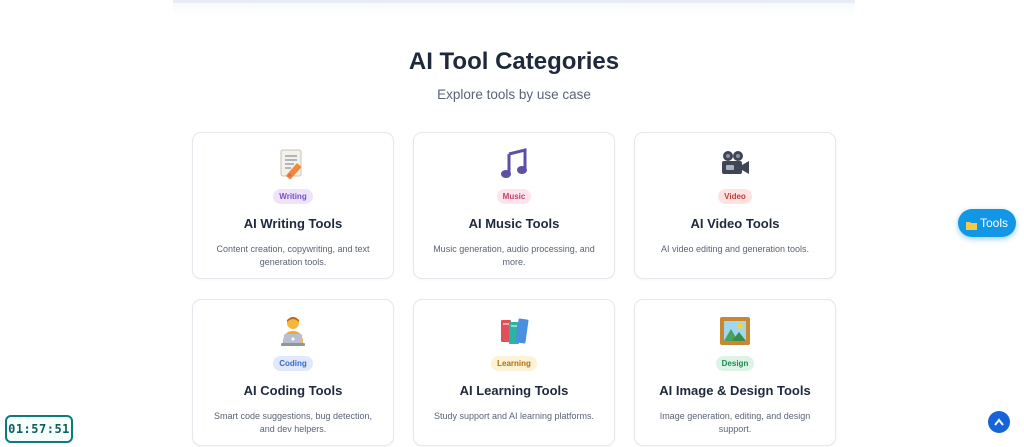 Image resolution: width=1024 pixels, height=447 pixels. I want to click on tools-floating-button: Tools, so click(987, 223).